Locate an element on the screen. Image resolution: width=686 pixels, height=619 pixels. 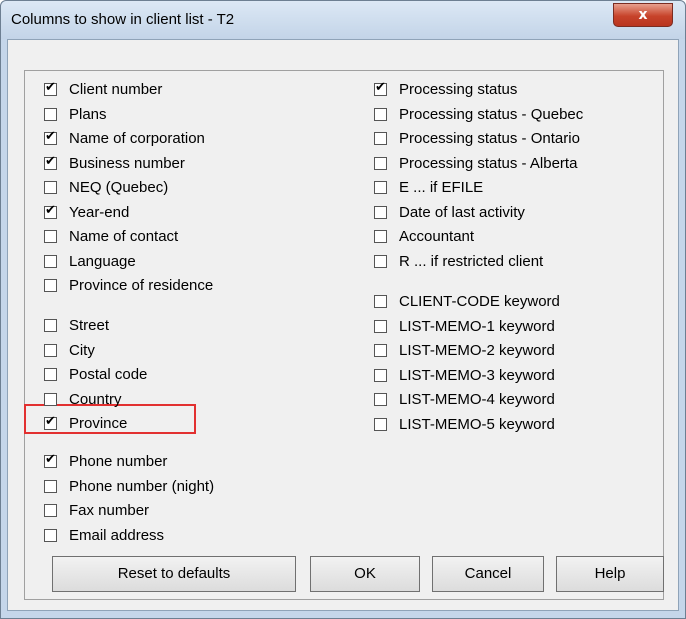
checkbox-accountant: Accountant is located at coordinates (424, 236).